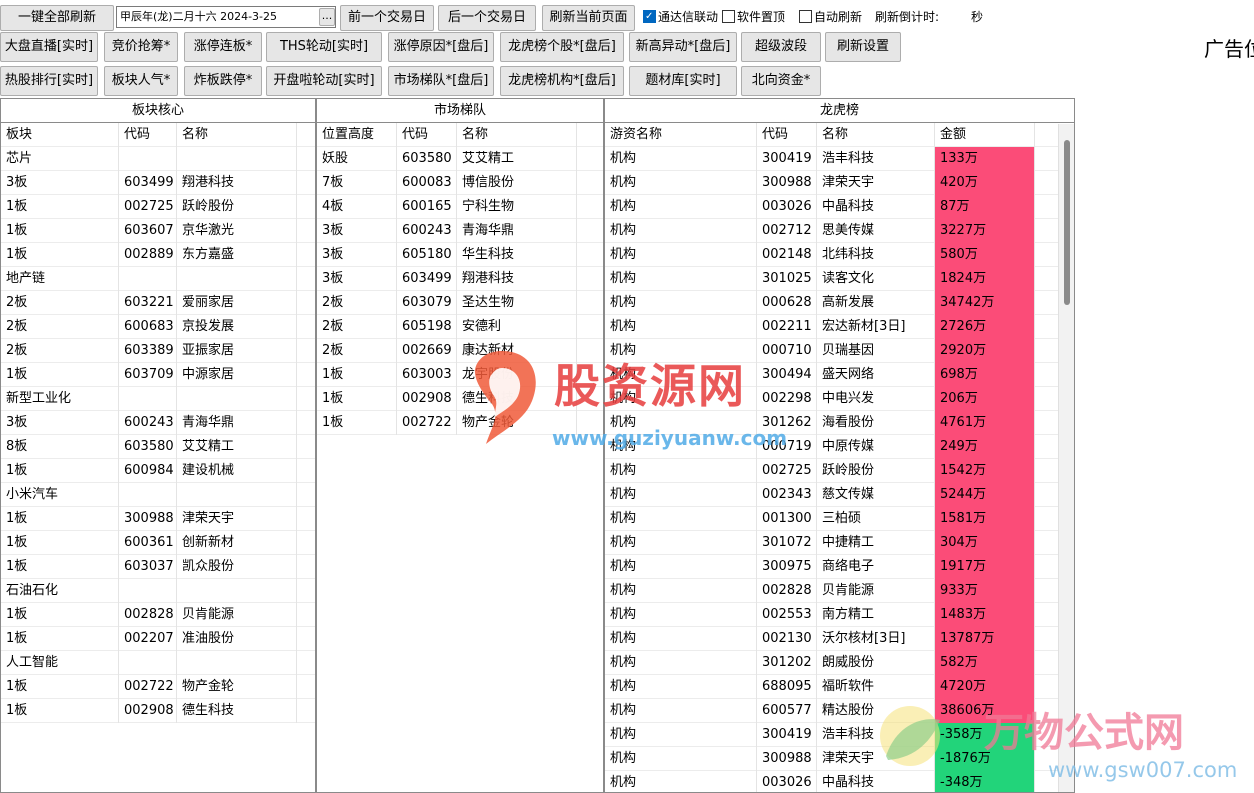 This screenshot has width=1254, height=793. What do you see at coordinates (158, 303) in the screenshot?
I see `sector-row: 2板 603221 爱丽家居` at bounding box center [158, 303].